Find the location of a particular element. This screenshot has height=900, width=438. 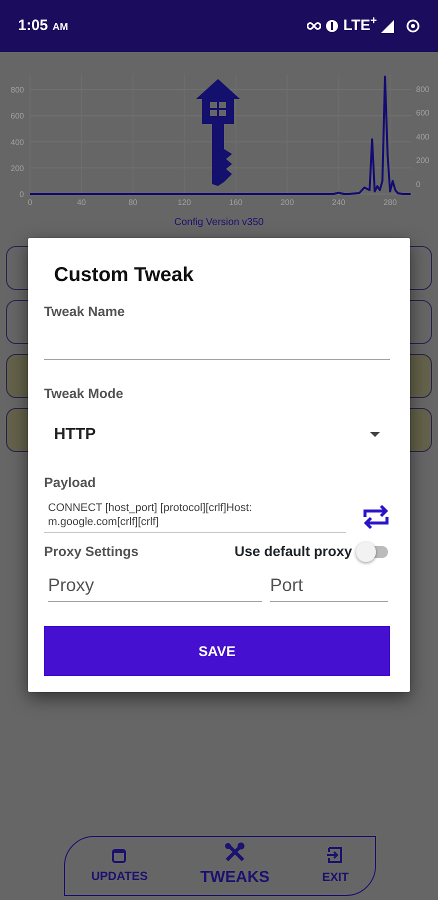

field-label: Payload is located at coordinates (70, 483).